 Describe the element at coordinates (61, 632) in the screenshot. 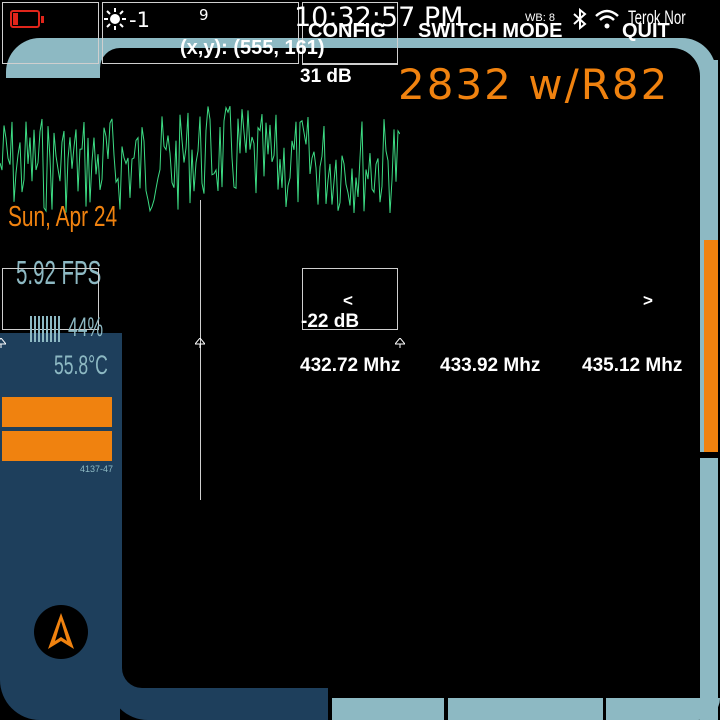

I see `starfleet-delta-icon` at that location.